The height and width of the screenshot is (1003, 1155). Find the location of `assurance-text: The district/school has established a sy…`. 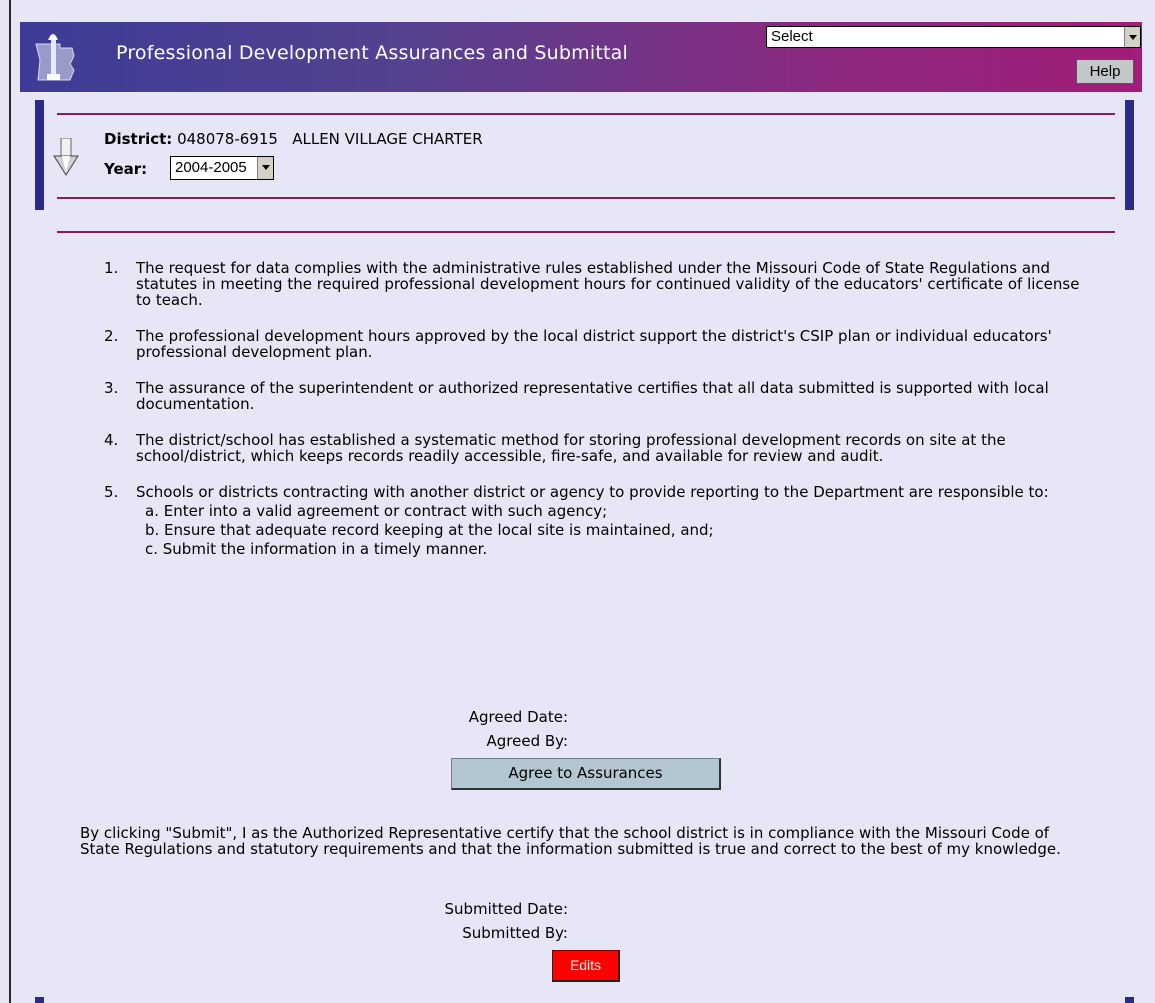

assurance-text: The district/school has established a sy… is located at coordinates (571, 448).